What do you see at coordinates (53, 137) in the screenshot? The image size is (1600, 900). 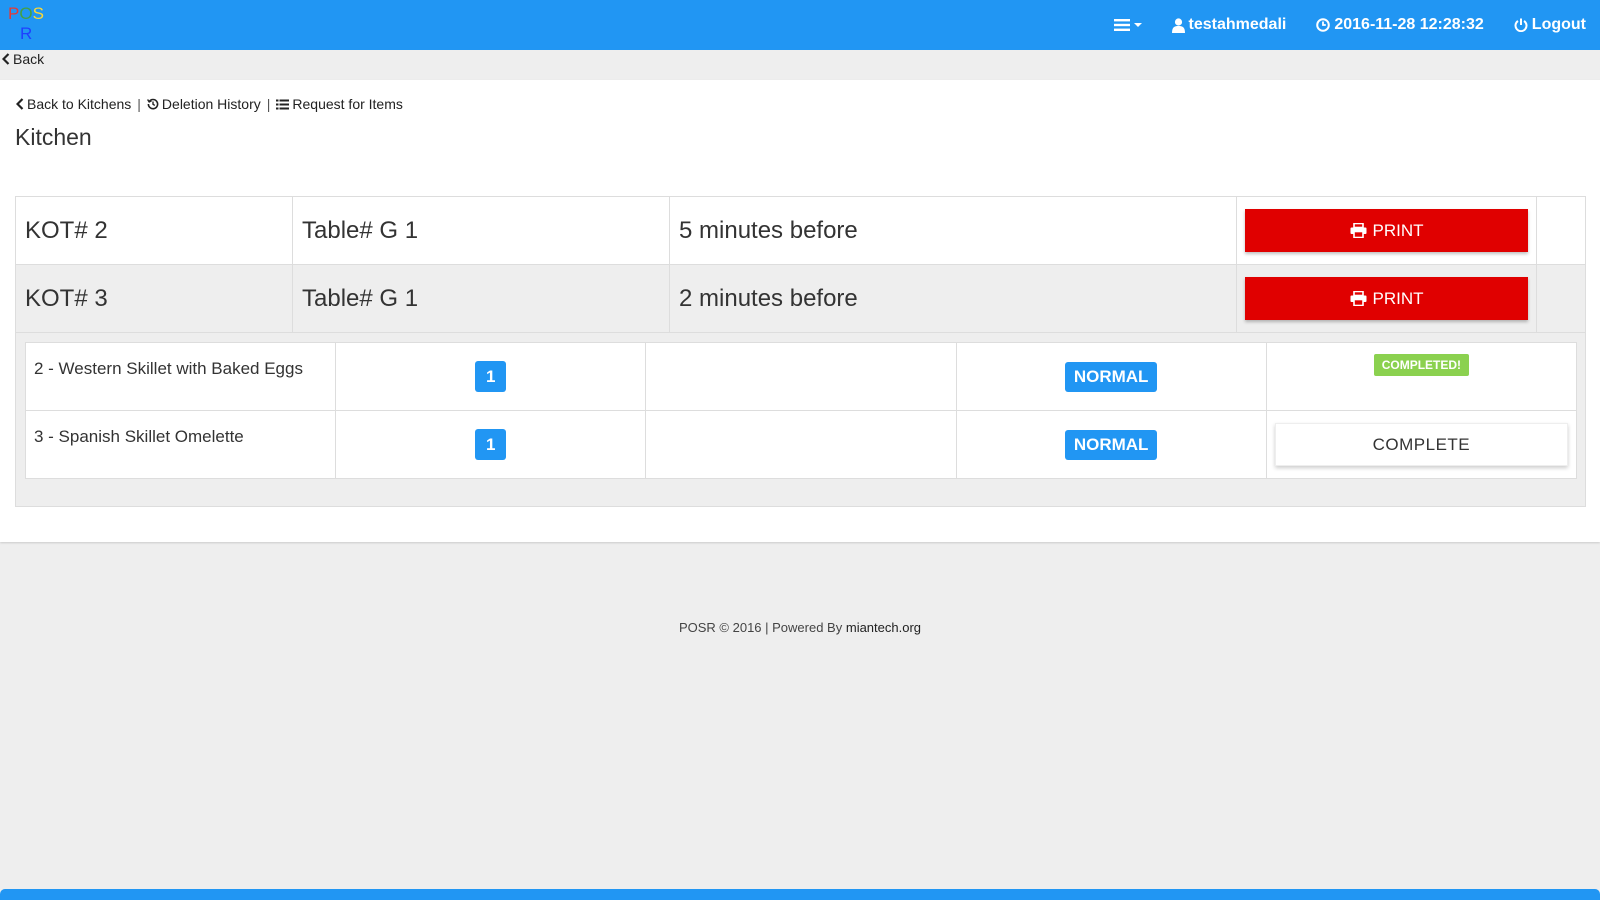 I see `page-title: Kitchen` at bounding box center [53, 137].